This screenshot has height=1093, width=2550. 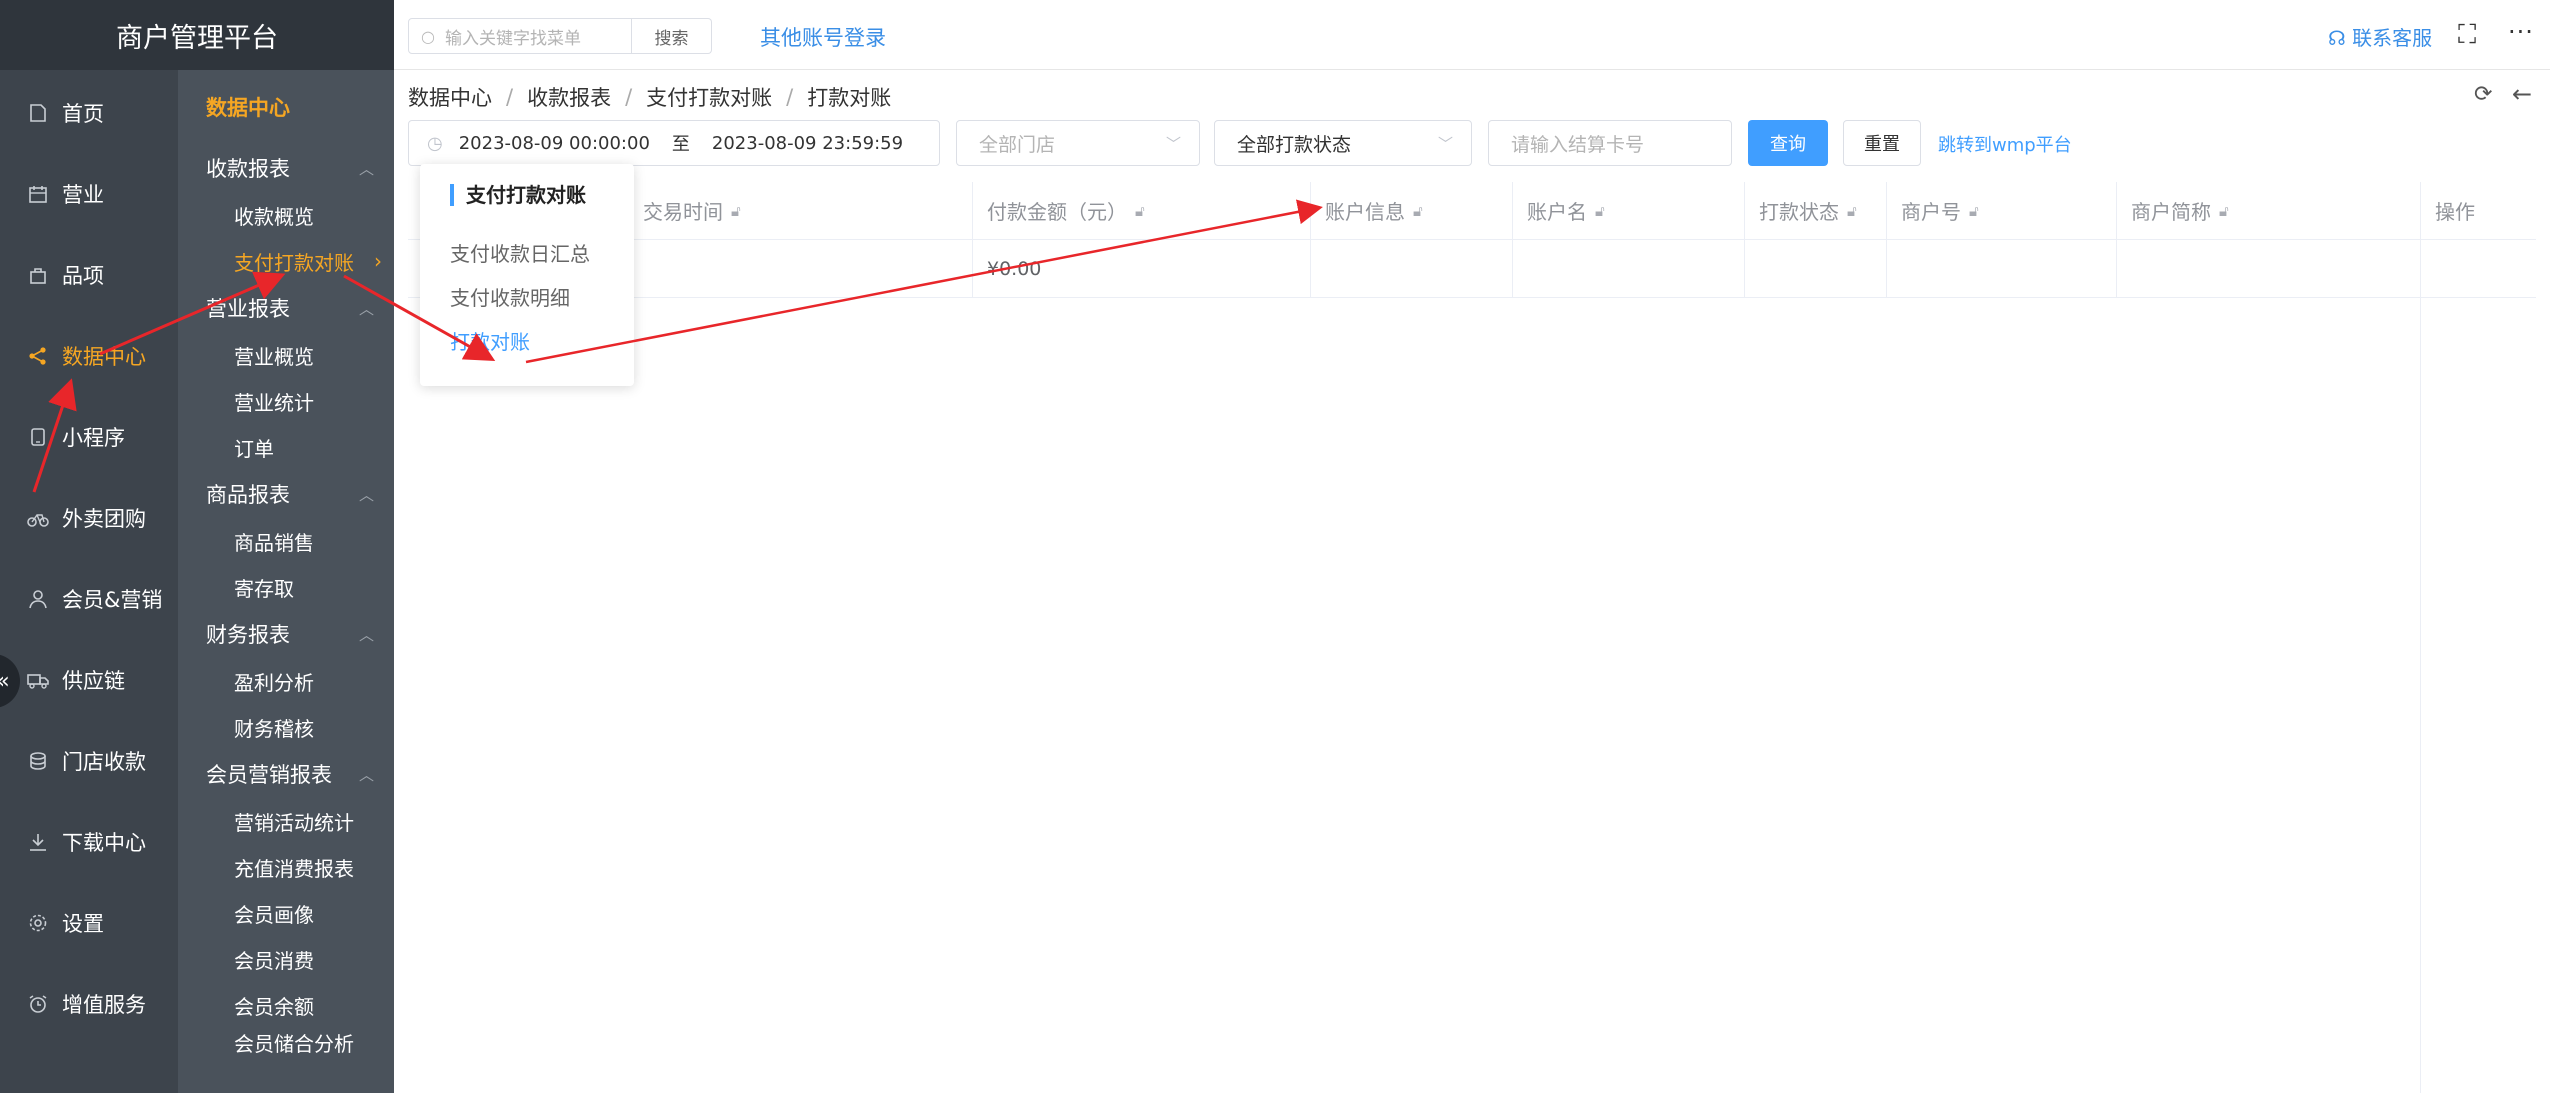 What do you see at coordinates (104, 356) in the screenshot?
I see `nav-item-label: 数据中心` at bounding box center [104, 356].